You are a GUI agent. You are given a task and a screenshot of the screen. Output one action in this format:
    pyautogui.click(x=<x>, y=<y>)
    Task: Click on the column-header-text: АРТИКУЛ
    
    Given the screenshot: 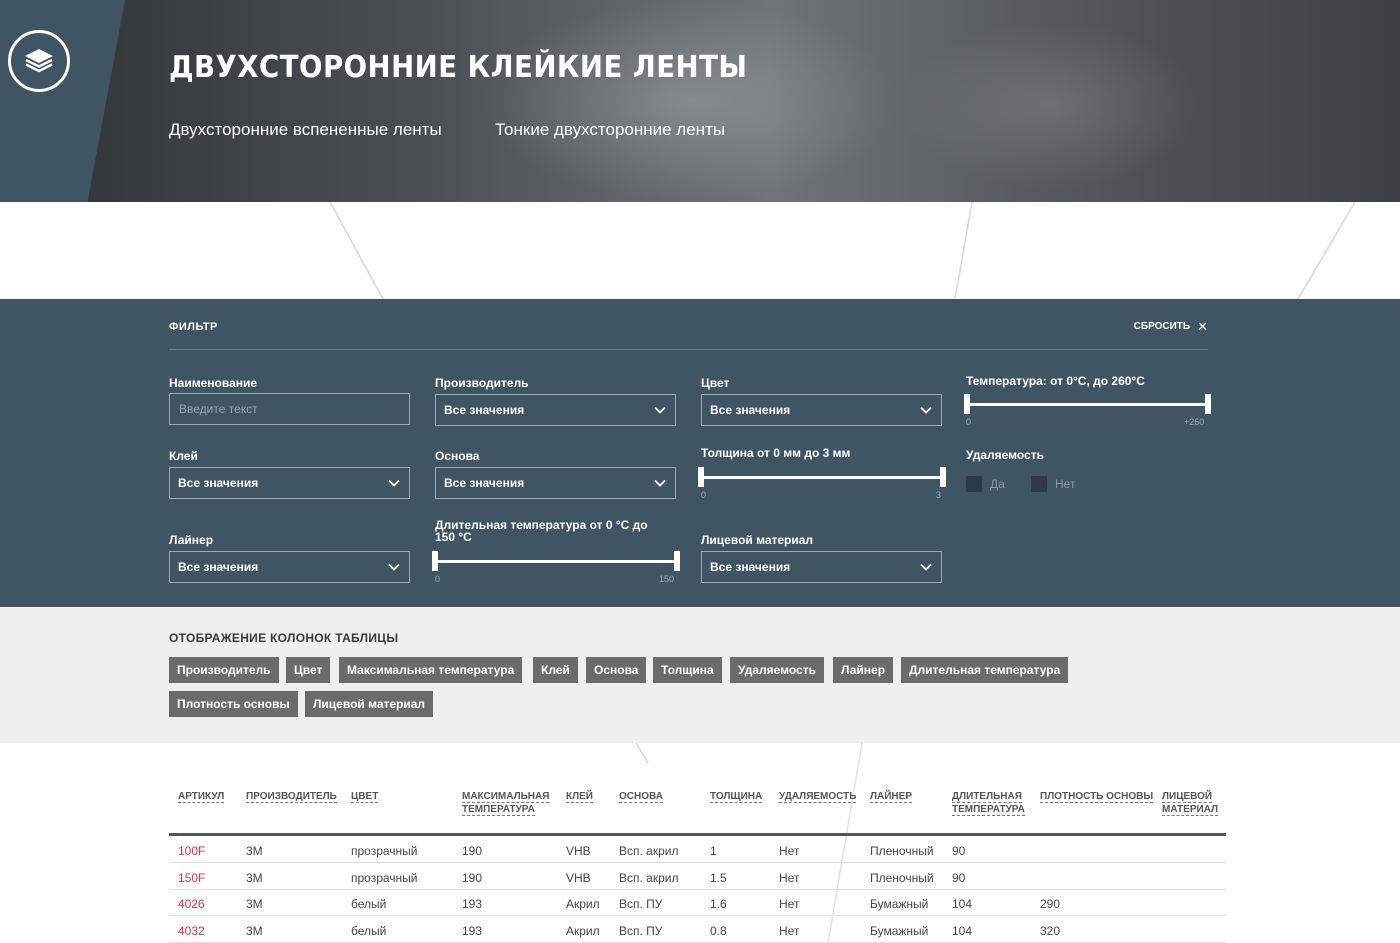 What is the action you would take?
    pyautogui.click(x=201, y=797)
    